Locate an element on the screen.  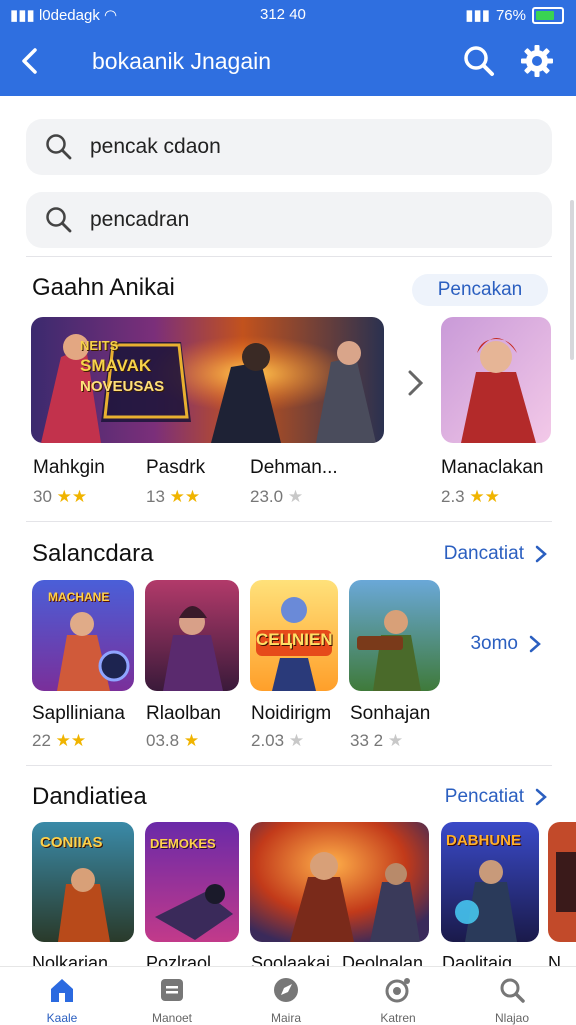
game-rating: 13 ★★ is located at coordinates (173, 496).